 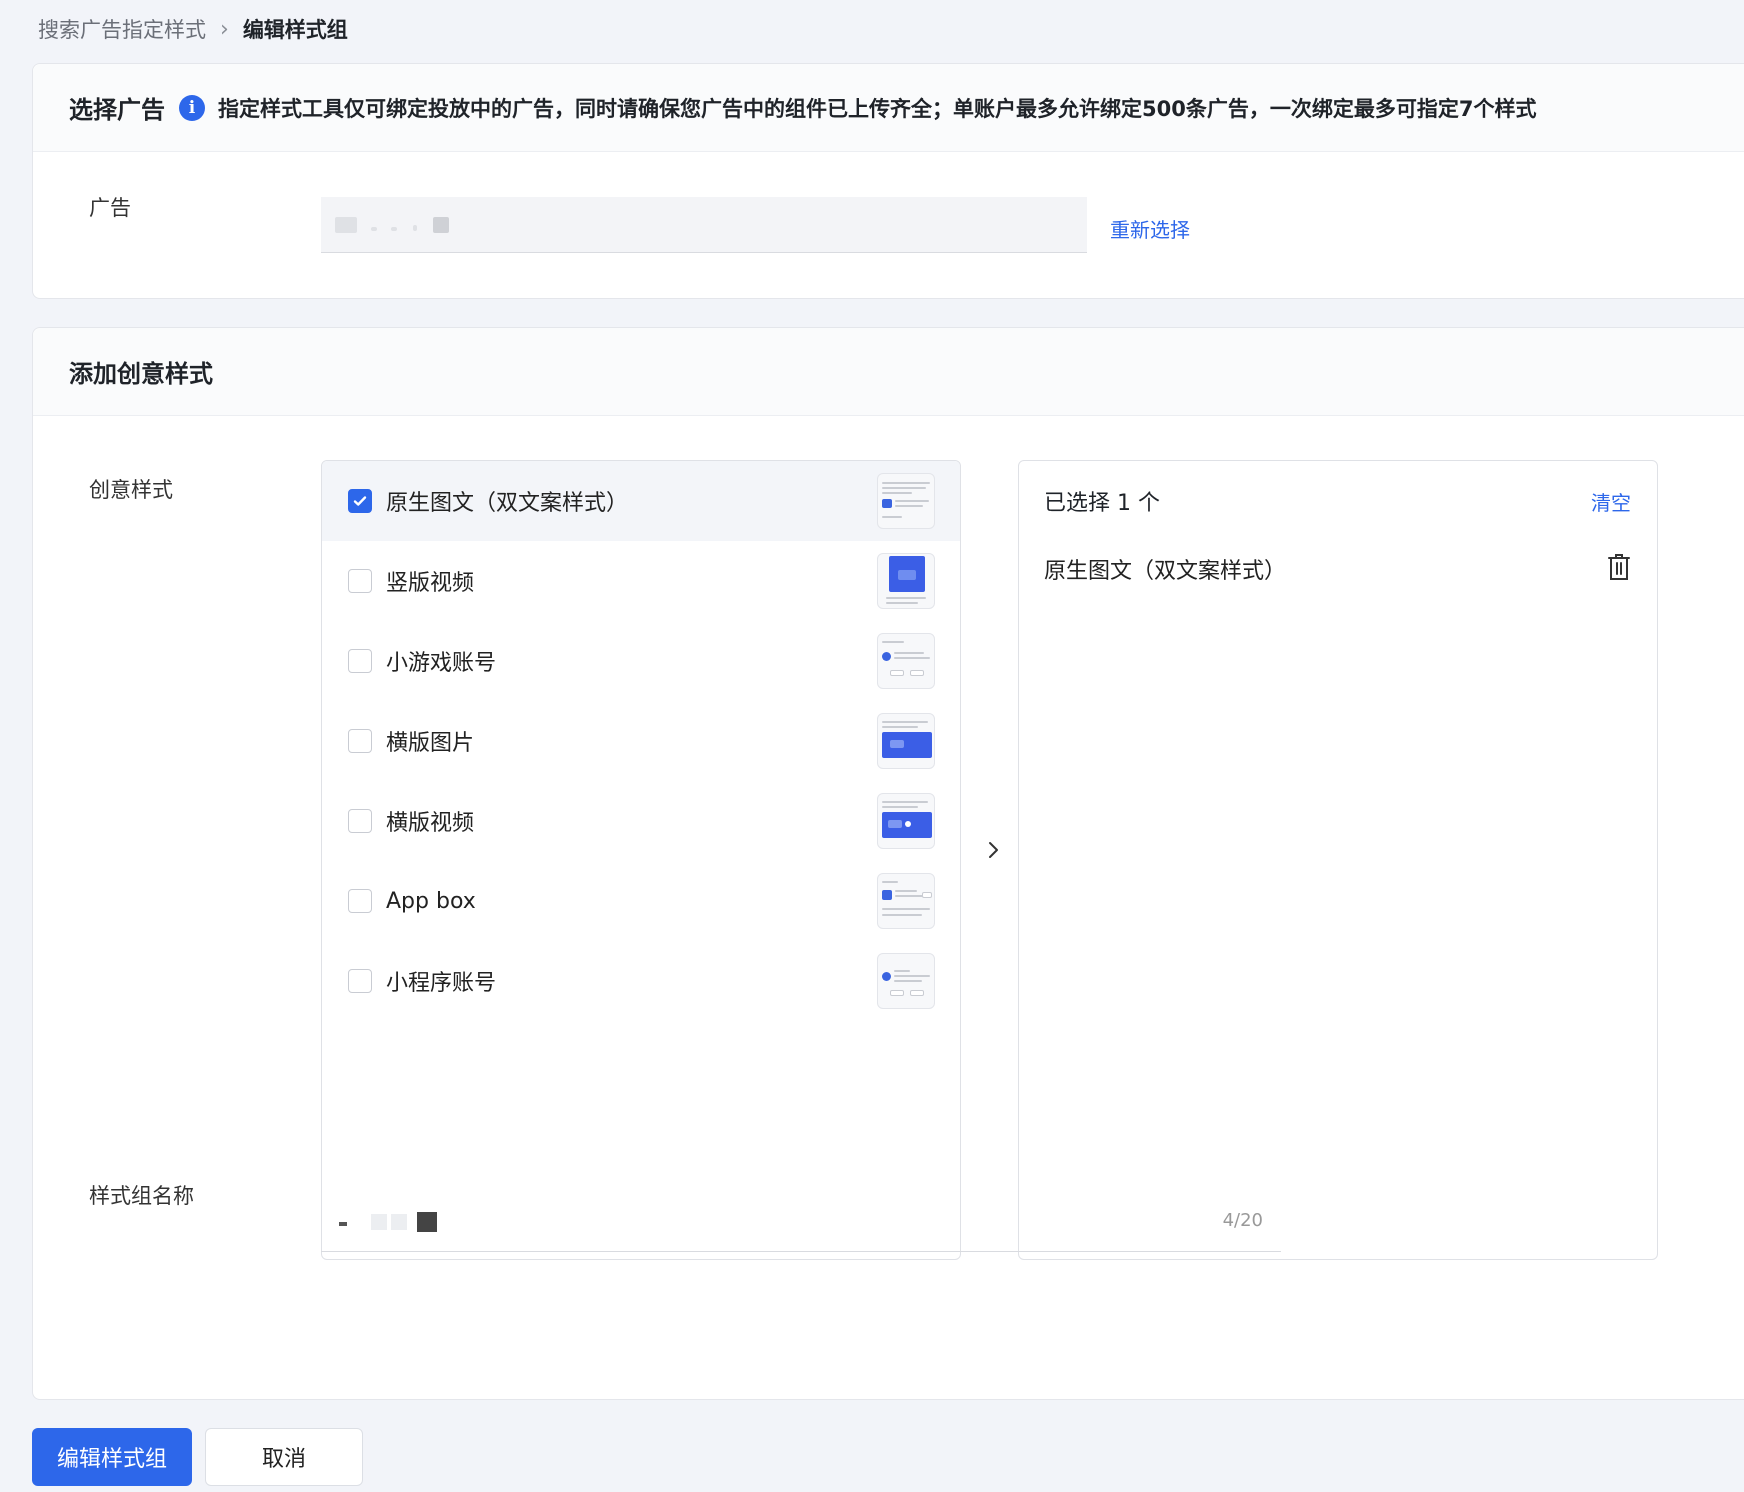 I want to click on style-option: 原生图文（双文案样式）, so click(x=641, y=501).